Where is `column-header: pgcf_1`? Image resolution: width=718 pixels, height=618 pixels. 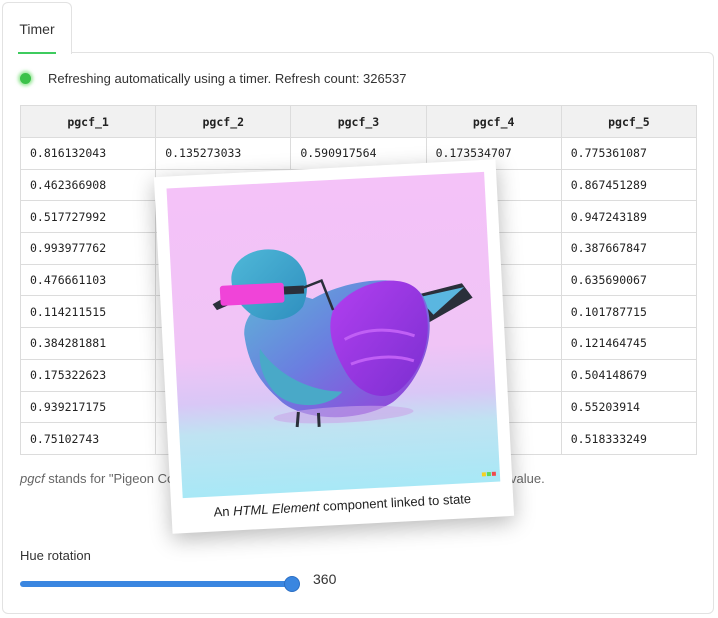
column-header: pgcf_1 is located at coordinates (88, 121).